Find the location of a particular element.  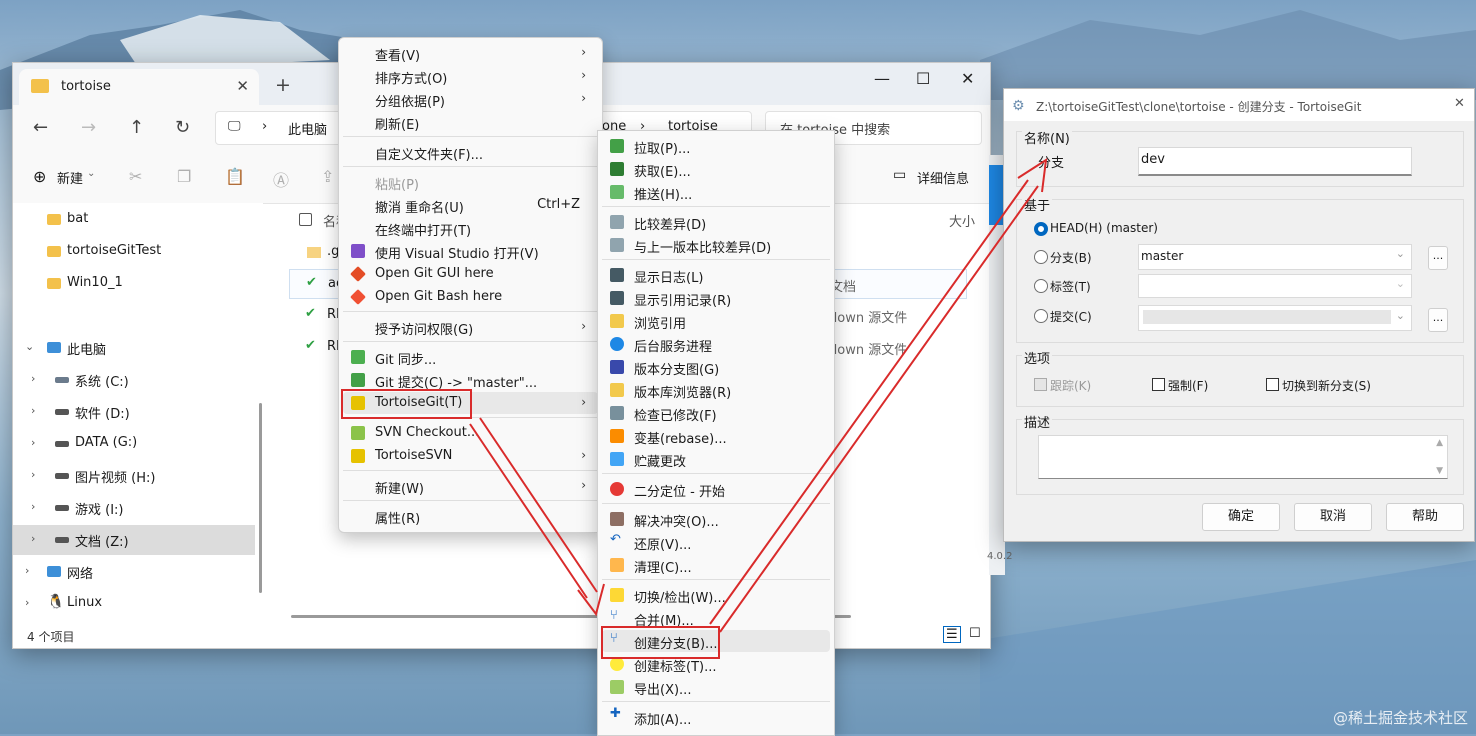

menu-item-undo-rename: 撤消 重命名(U) Ctrl+Z is located at coordinates (470, 205).